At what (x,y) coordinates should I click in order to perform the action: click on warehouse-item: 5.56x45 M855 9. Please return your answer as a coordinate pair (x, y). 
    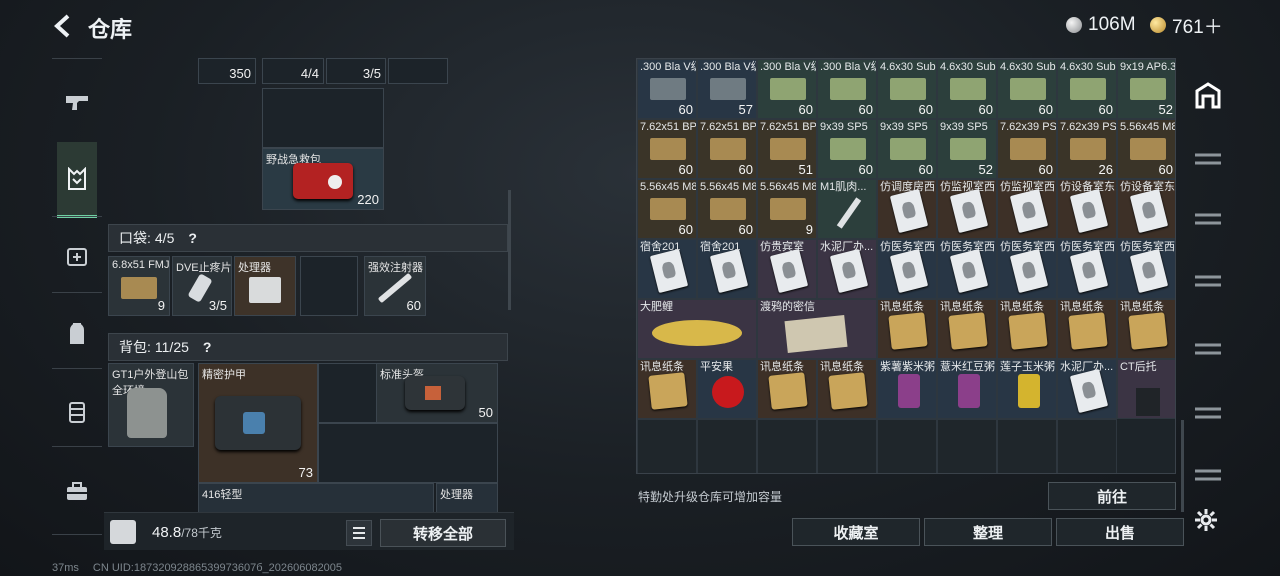
    Looking at the image, I should click on (787, 209).